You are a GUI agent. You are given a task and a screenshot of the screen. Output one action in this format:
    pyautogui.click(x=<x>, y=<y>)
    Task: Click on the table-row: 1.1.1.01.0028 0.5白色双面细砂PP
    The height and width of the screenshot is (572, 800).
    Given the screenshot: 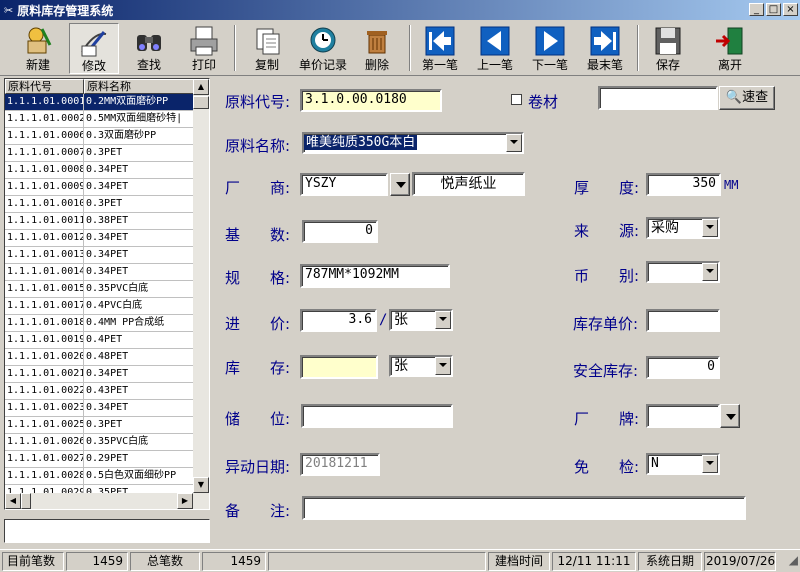 What is the action you would take?
    pyautogui.click(x=107, y=476)
    